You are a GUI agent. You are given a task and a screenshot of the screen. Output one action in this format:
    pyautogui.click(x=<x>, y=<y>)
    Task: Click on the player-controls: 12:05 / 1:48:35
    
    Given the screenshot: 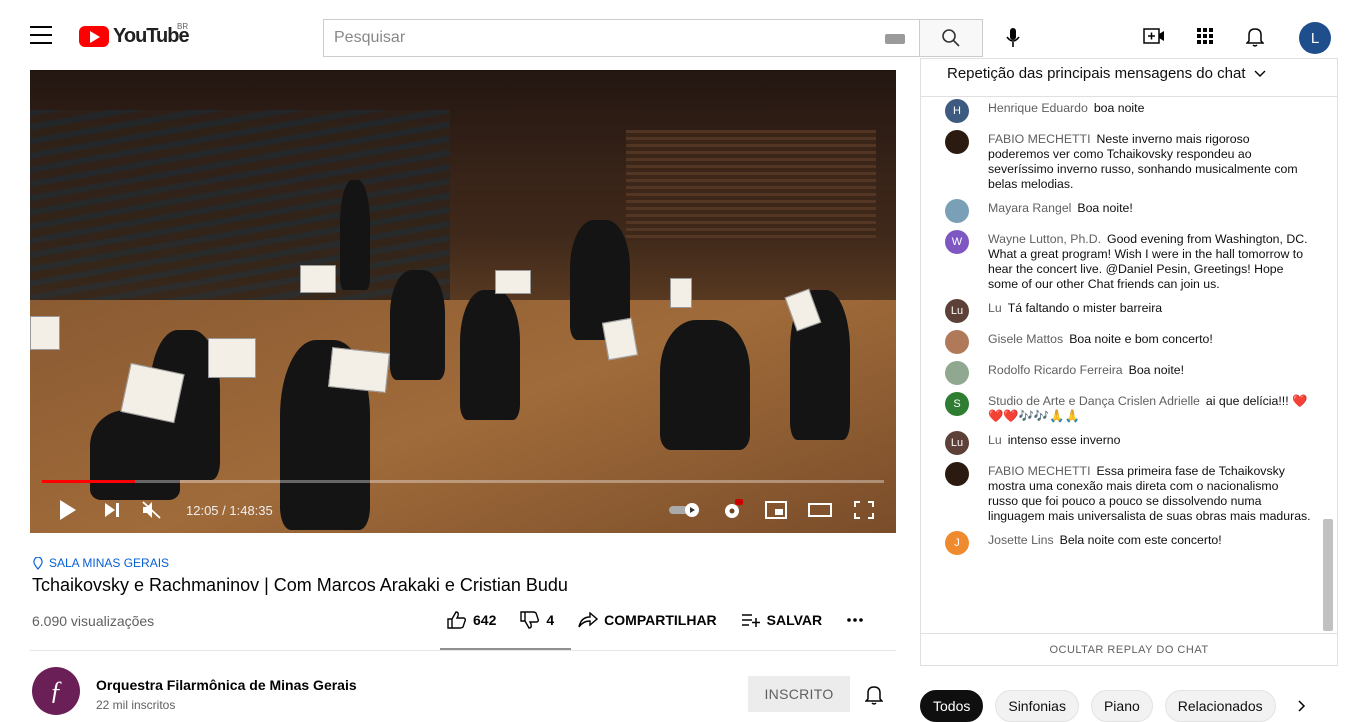 What is the action you would take?
    pyautogui.click(x=463, y=510)
    